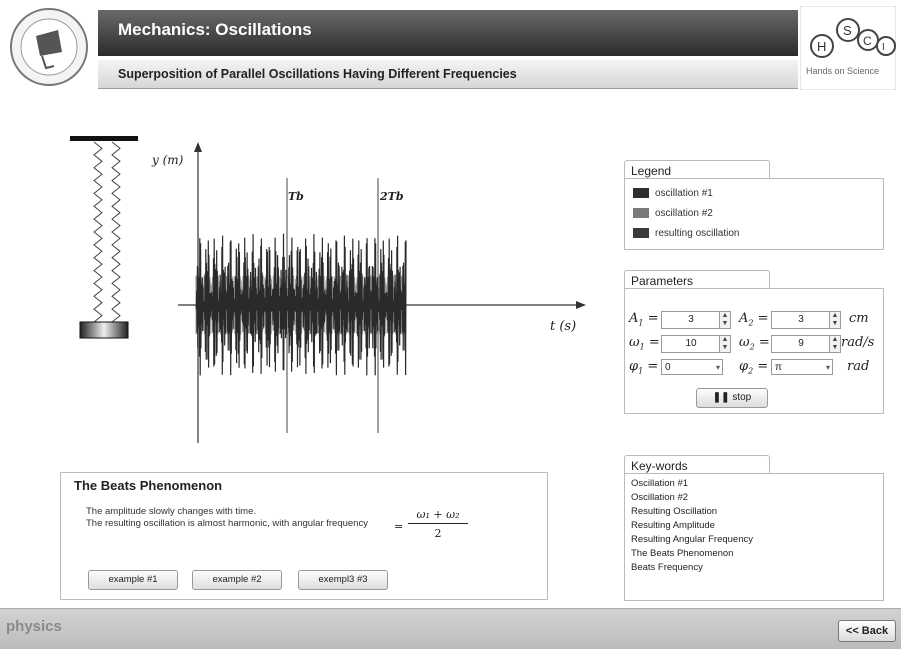  I want to click on example-2-button: example #2, so click(237, 580).